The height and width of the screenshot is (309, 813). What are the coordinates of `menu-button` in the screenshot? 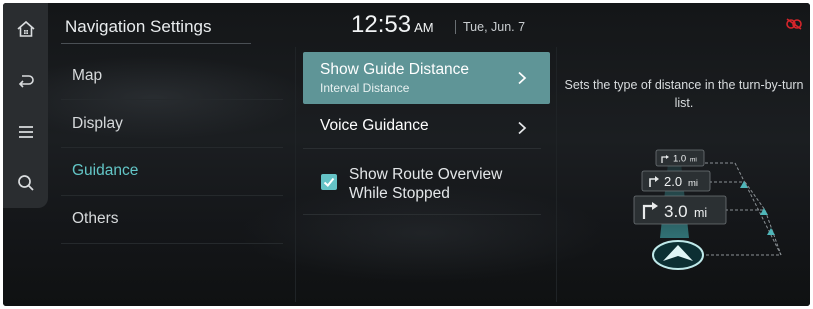 It's located at (25, 132).